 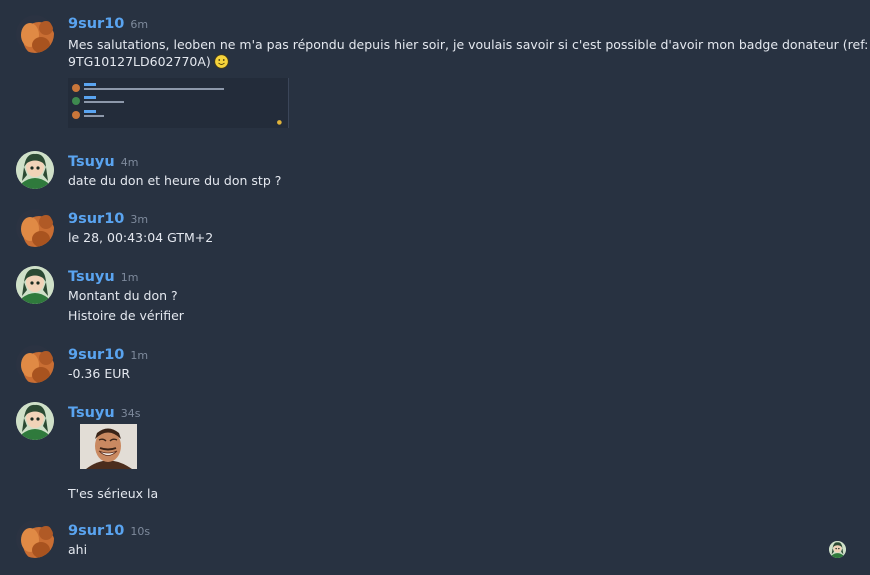 I want to click on message-text-line-2: 9TG10127LD602770A), so click(x=148, y=61).